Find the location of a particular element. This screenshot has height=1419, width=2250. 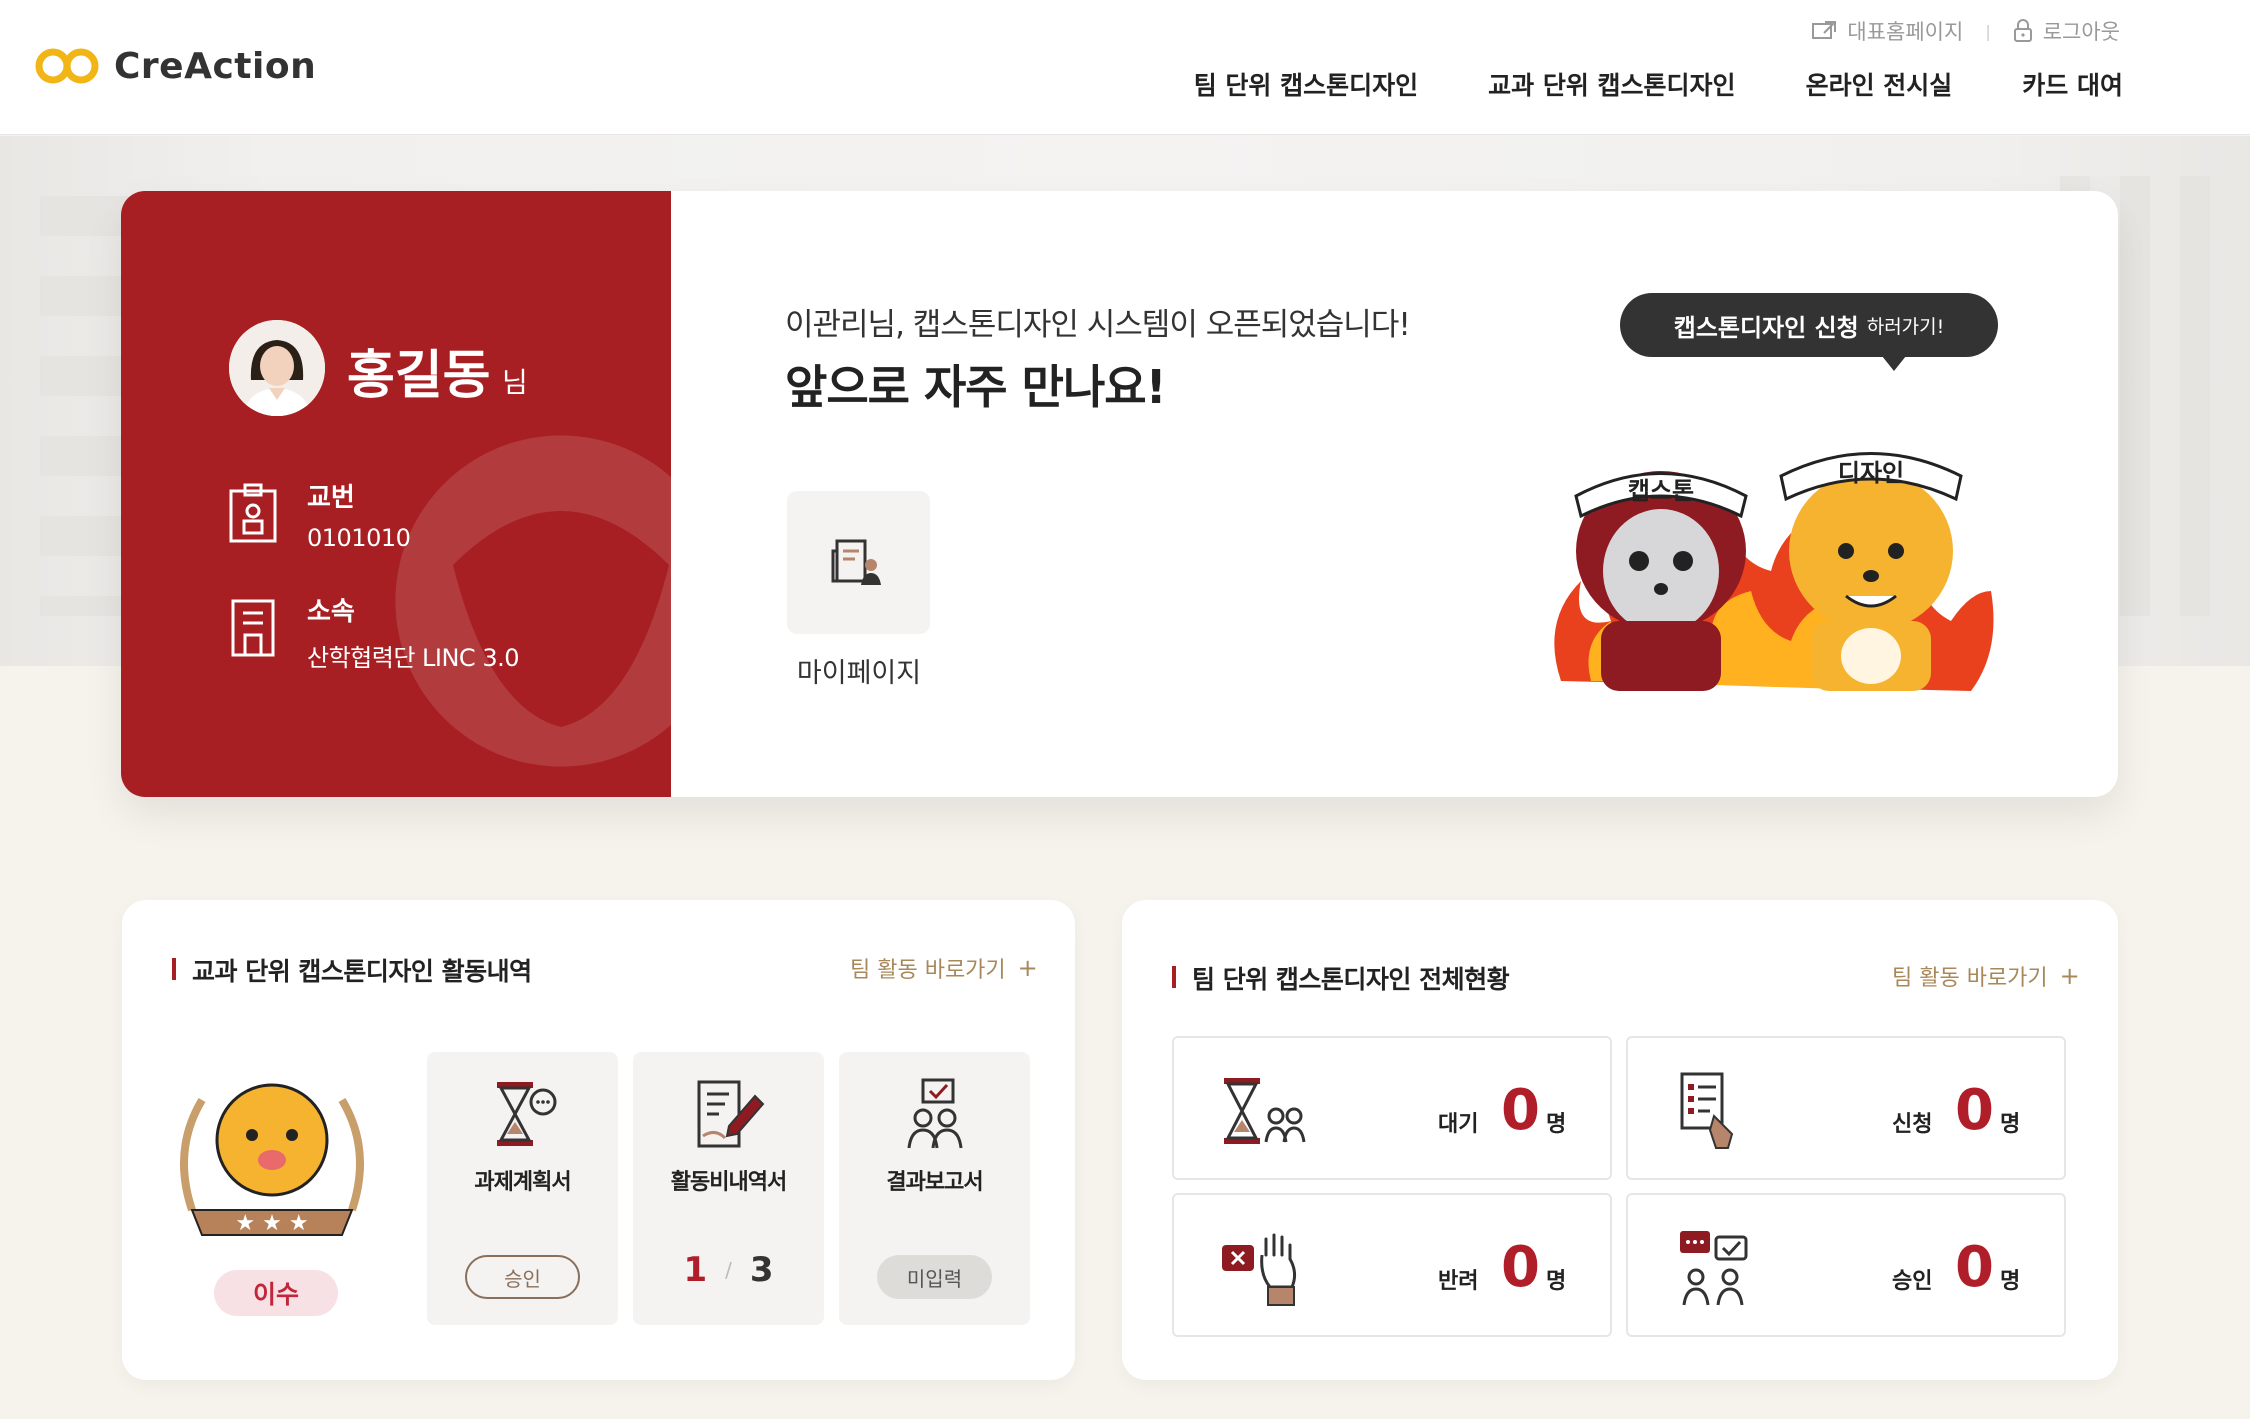

checklist-hand-icon is located at coordinates (1707, 1110).